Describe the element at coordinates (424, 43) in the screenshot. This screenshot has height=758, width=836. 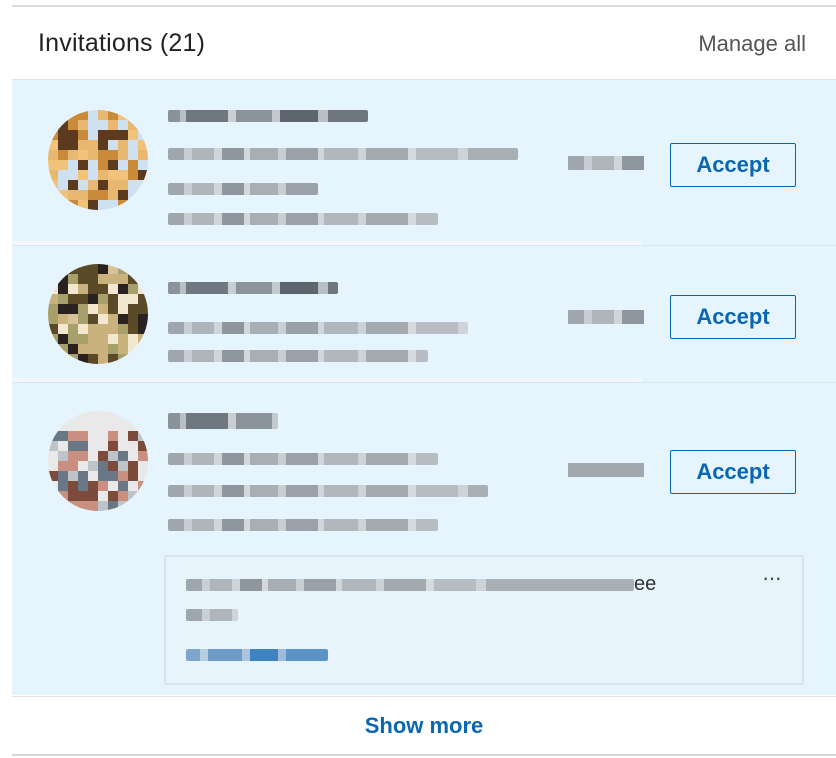
I see `invitations-header: Invitations (21) Manage all` at that location.